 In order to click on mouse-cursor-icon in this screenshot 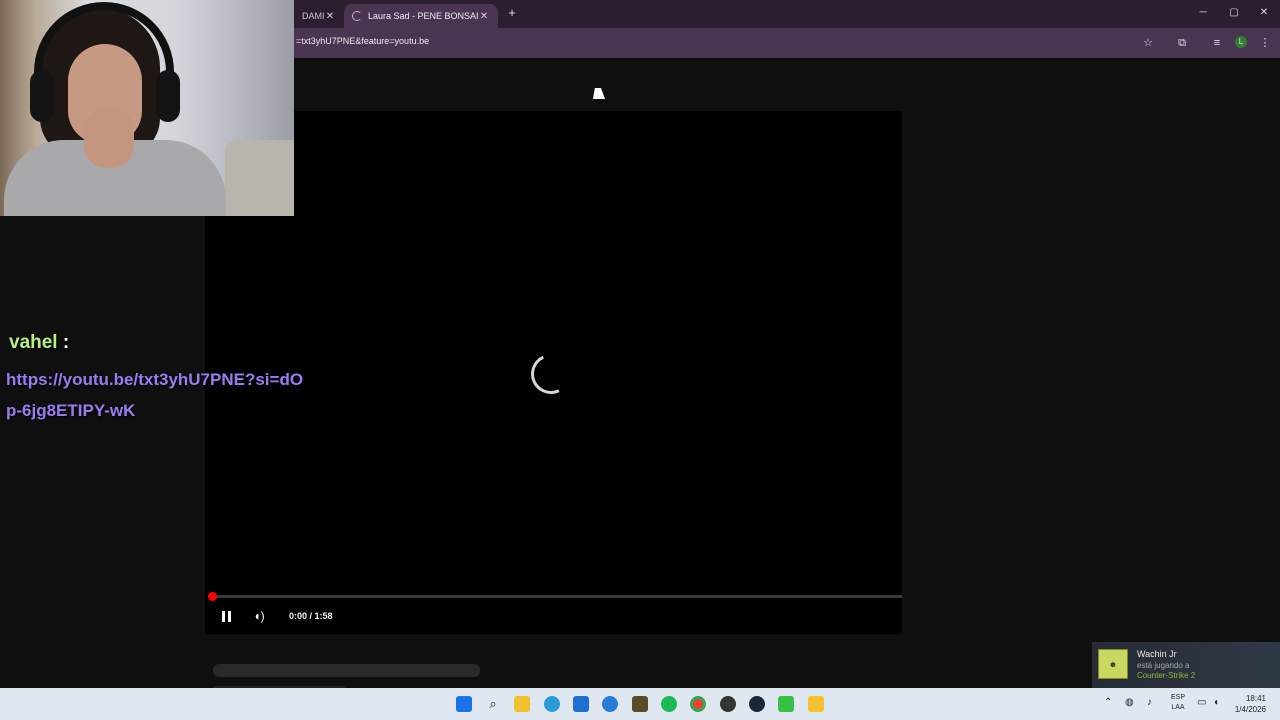, I will do `click(600, 93)`.